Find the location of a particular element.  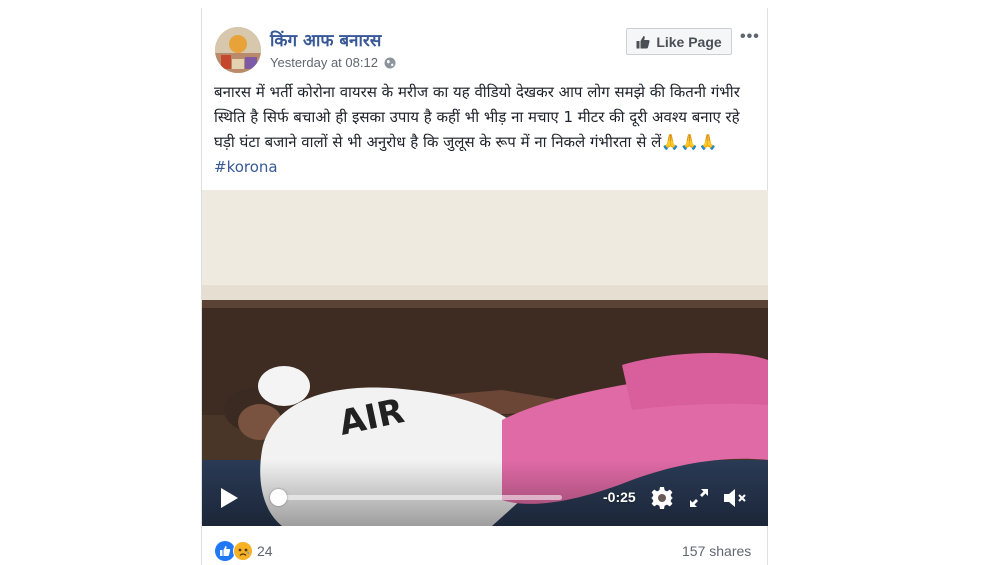

like-page-button: Like Page is located at coordinates (679, 41).